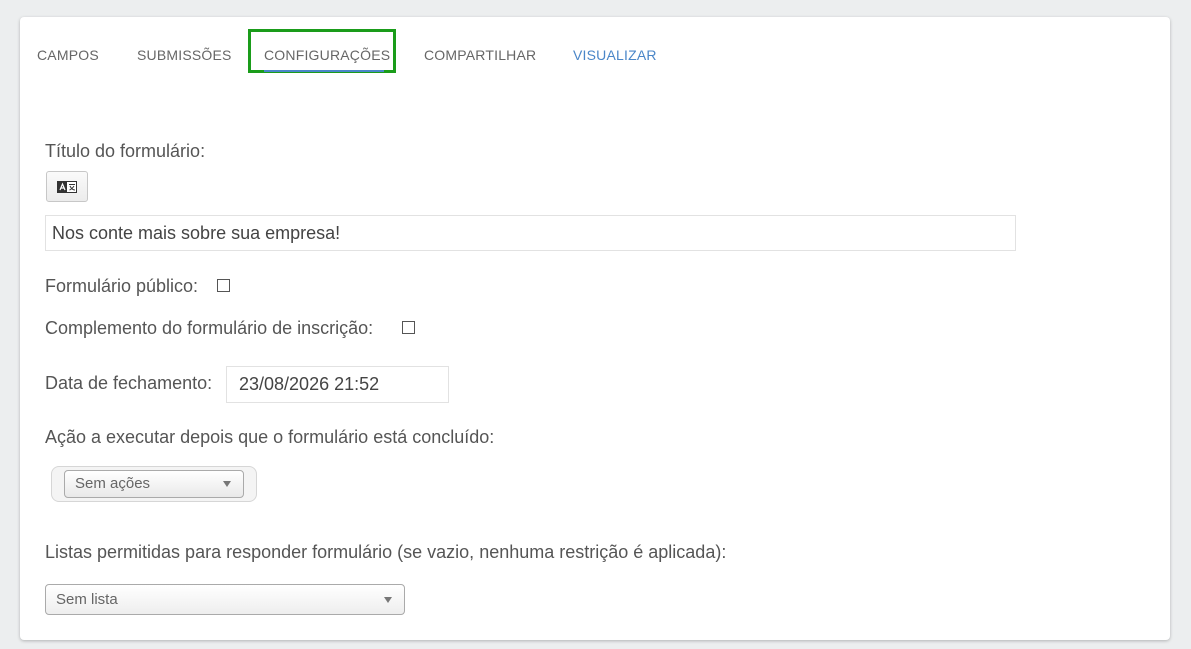  What do you see at coordinates (68, 55) in the screenshot?
I see `tab-campos: CAMPOS` at bounding box center [68, 55].